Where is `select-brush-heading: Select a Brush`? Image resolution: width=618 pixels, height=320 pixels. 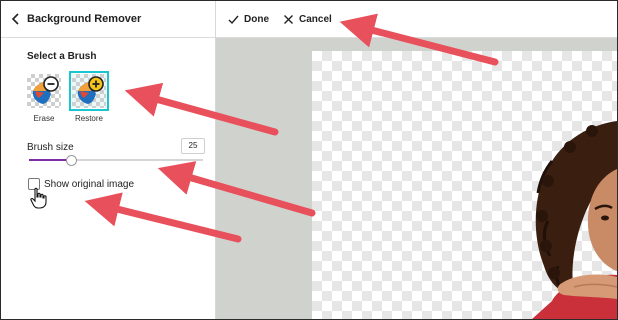 select-brush-heading: Select a Brush is located at coordinates (62, 56).